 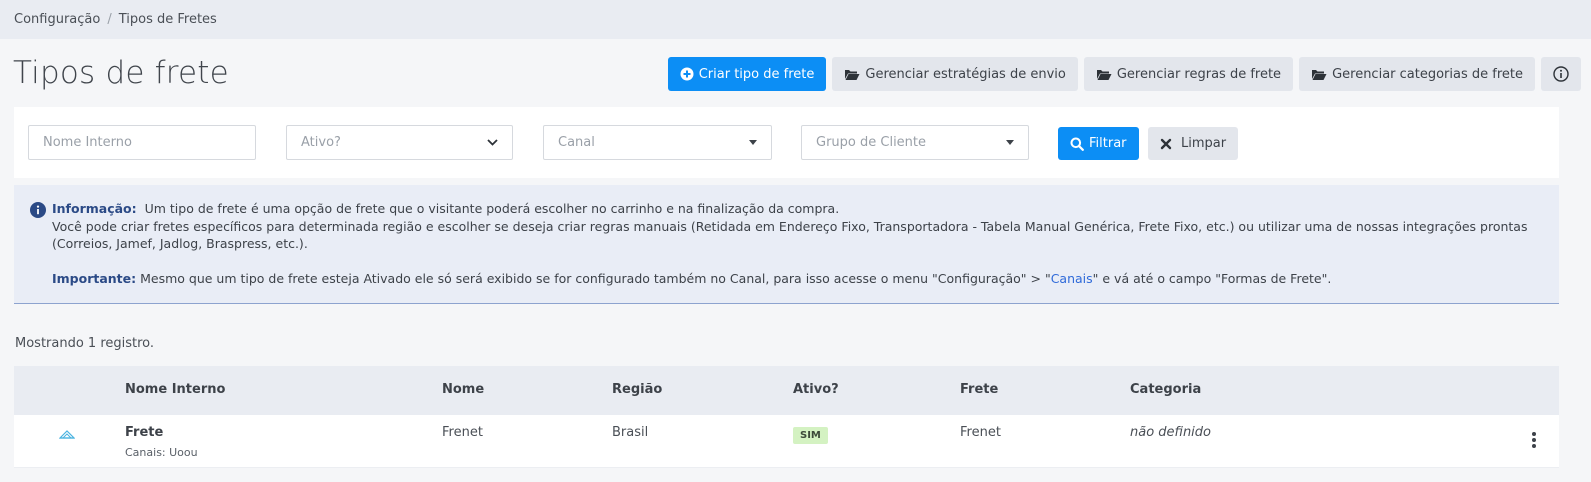 I want to click on canais-link: Canais, so click(x=1072, y=278).